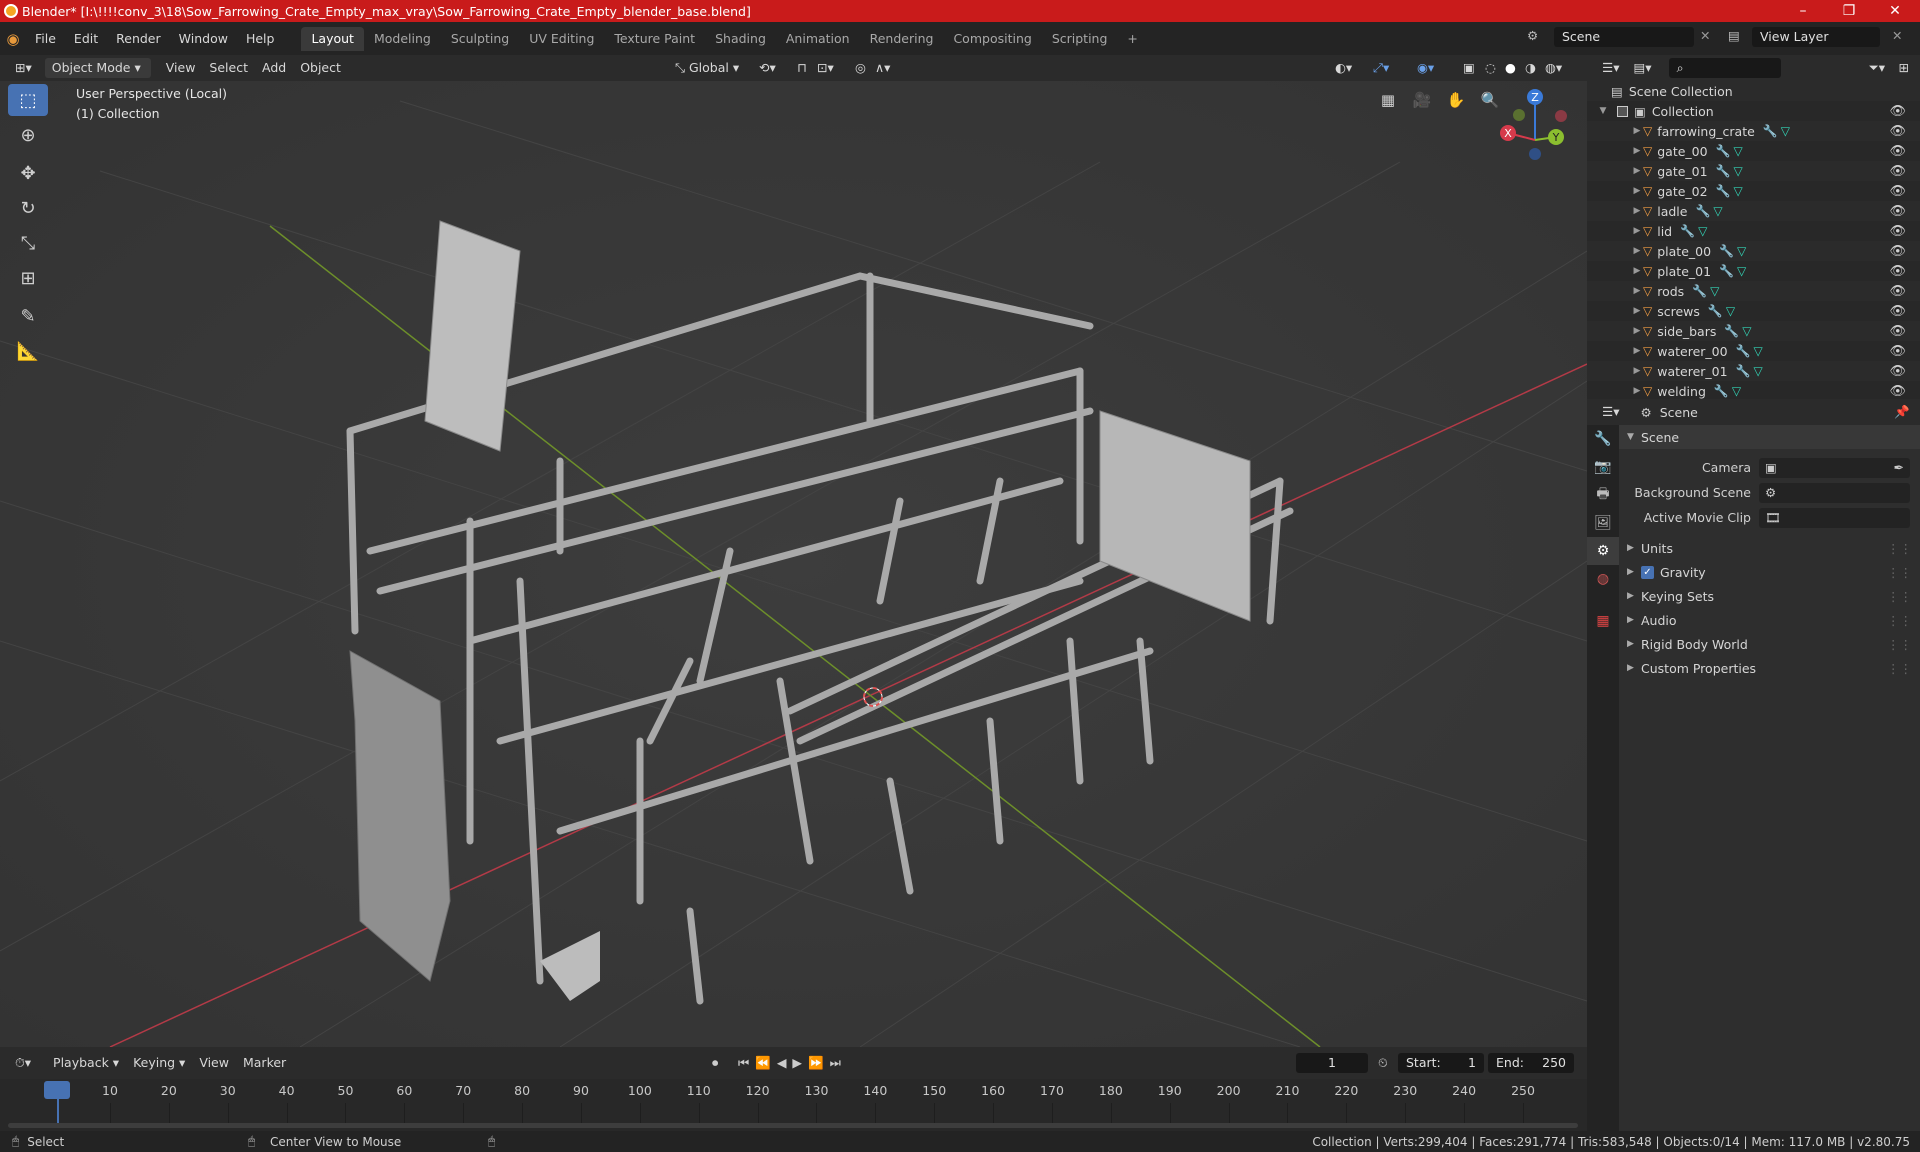 The height and width of the screenshot is (1152, 1920). Describe the element at coordinates (792, 1063) in the screenshot. I see `playback-controls: ⏮⏪◀▶⏩⏭` at that location.